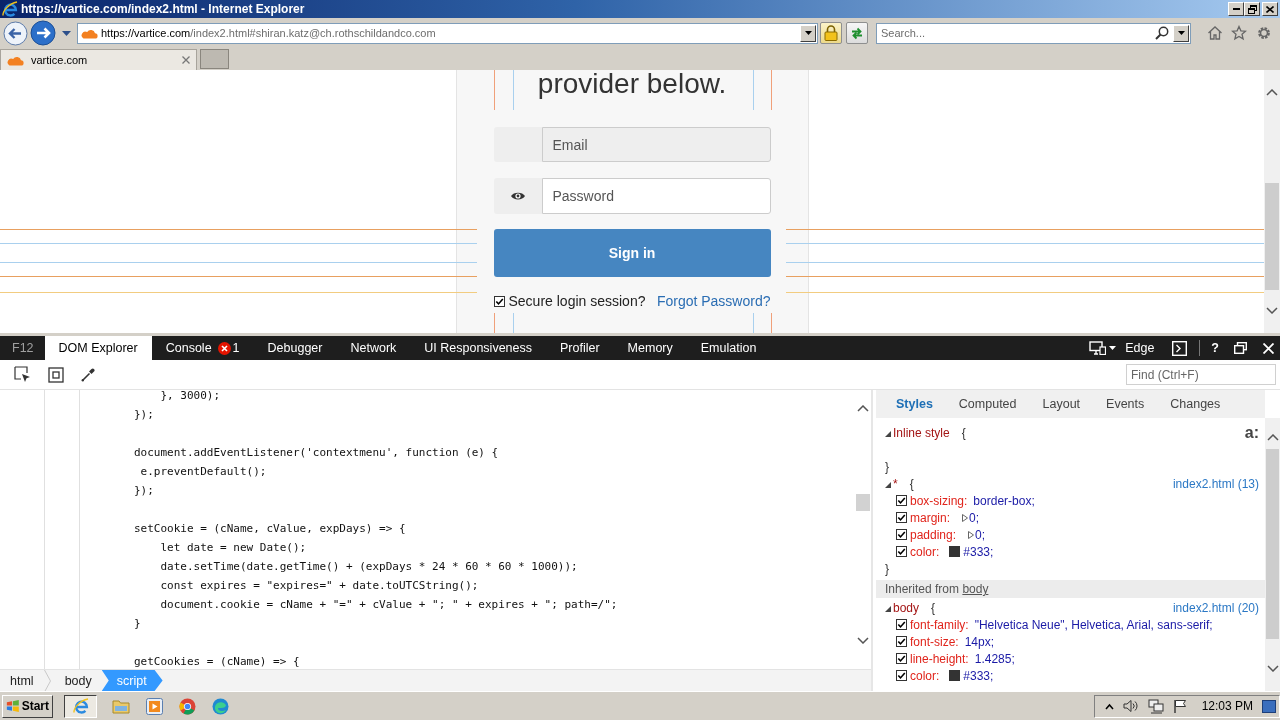 This screenshot has height=720, width=1280. I want to click on code-line: }, 3000);, so click(190, 396).